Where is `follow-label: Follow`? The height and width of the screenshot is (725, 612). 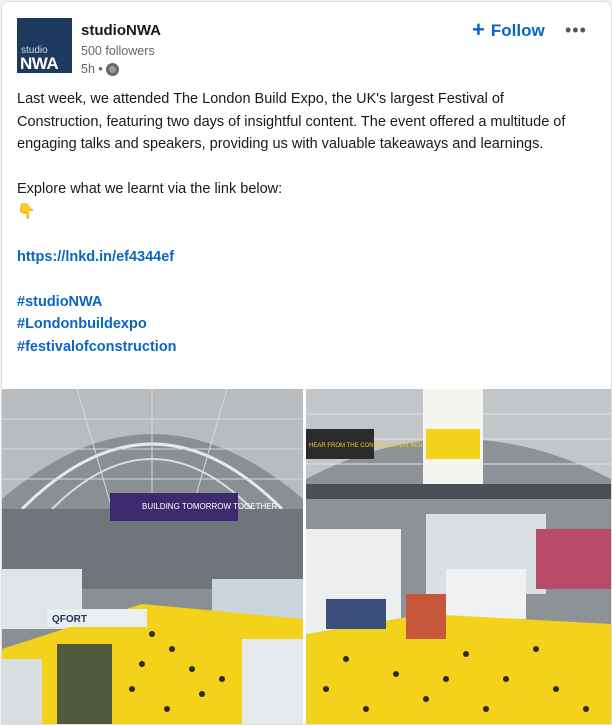 follow-label: Follow is located at coordinates (517, 30).